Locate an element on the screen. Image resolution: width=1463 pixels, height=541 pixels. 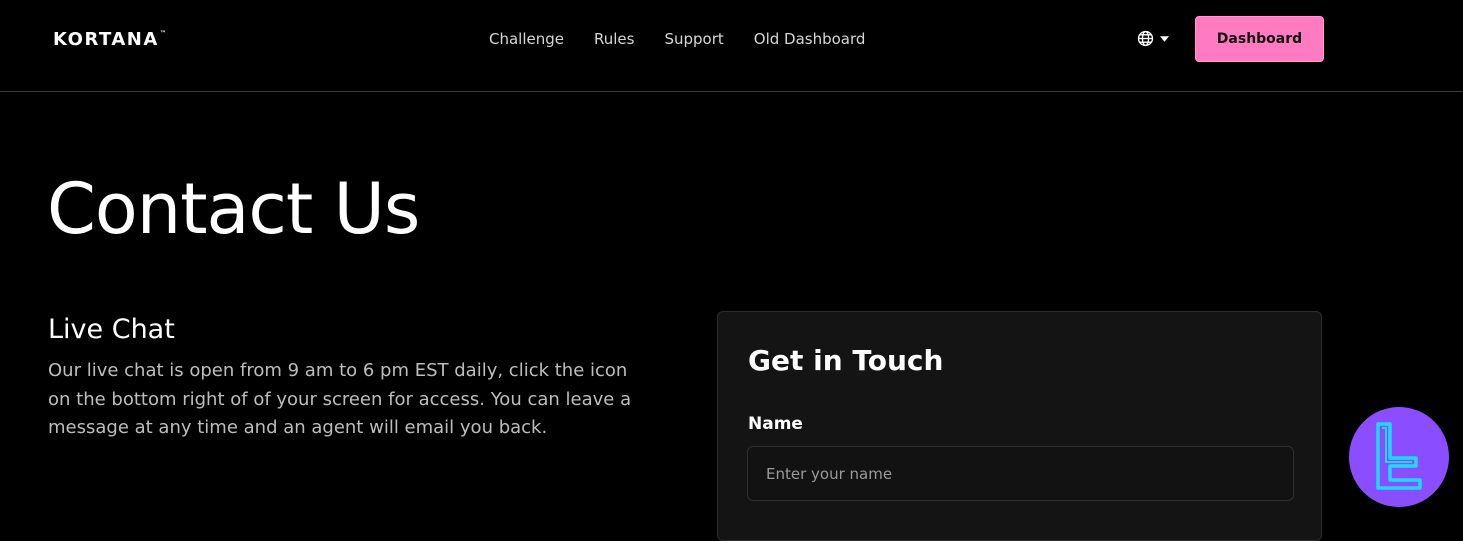
nav-challenge: Challenge is located at coordinates (526, 39).